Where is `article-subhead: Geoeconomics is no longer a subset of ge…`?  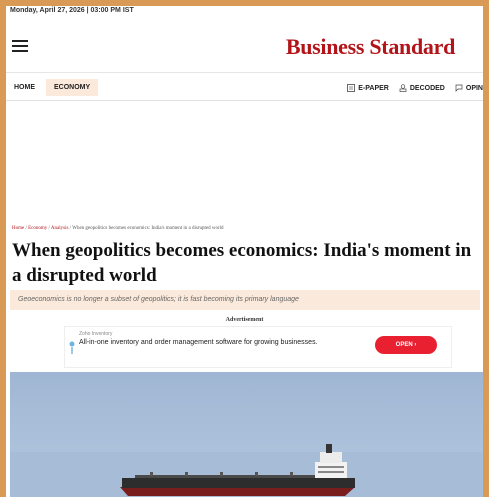
article-subhead: Geoeconomics is no longer a subset of ge… is located at coordinates (245, 300).